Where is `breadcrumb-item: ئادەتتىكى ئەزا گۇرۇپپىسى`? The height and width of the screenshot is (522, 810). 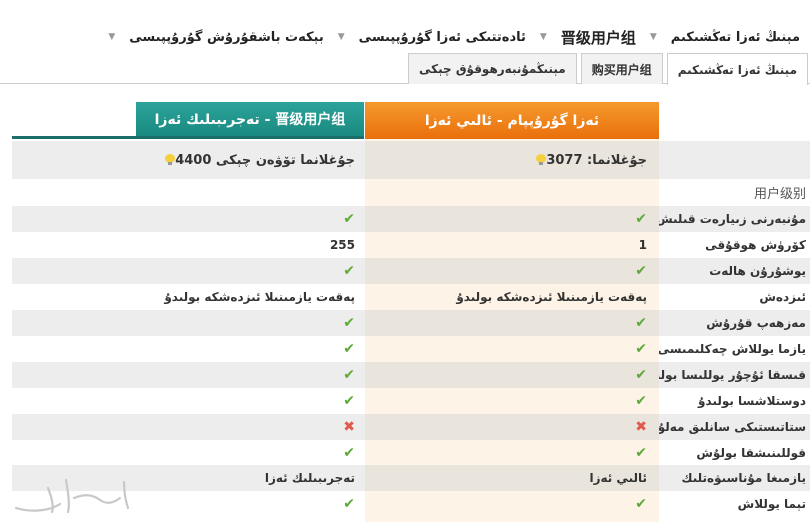
breadcrumb-item: ئادەتتىكى ئەزا گۇرۇپپىسى is located at coordinates (442, 37).